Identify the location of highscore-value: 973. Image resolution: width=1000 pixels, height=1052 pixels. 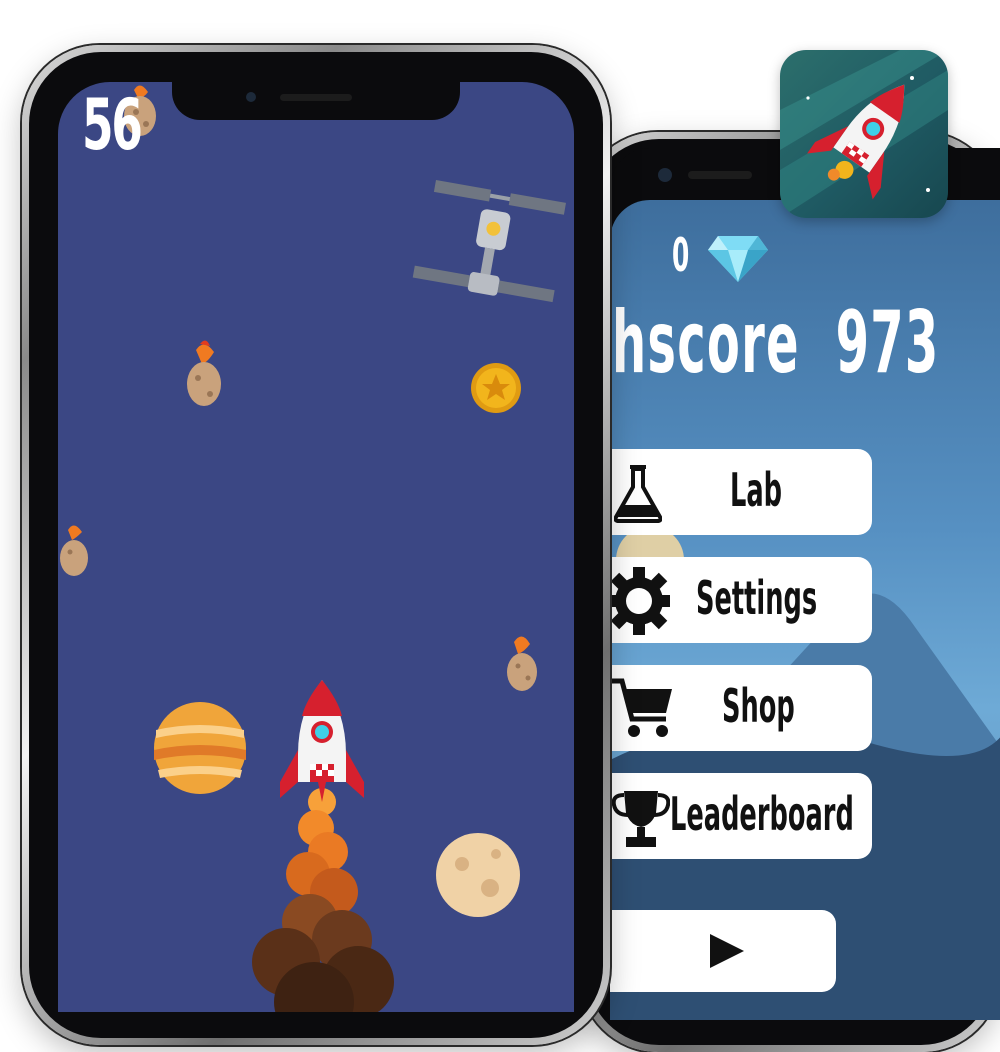
(887, 343).